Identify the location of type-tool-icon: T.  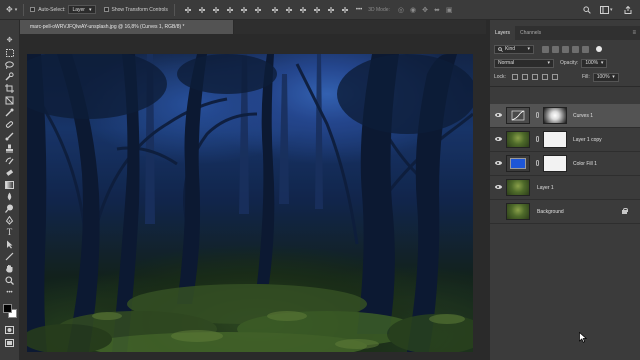
(9, 232).